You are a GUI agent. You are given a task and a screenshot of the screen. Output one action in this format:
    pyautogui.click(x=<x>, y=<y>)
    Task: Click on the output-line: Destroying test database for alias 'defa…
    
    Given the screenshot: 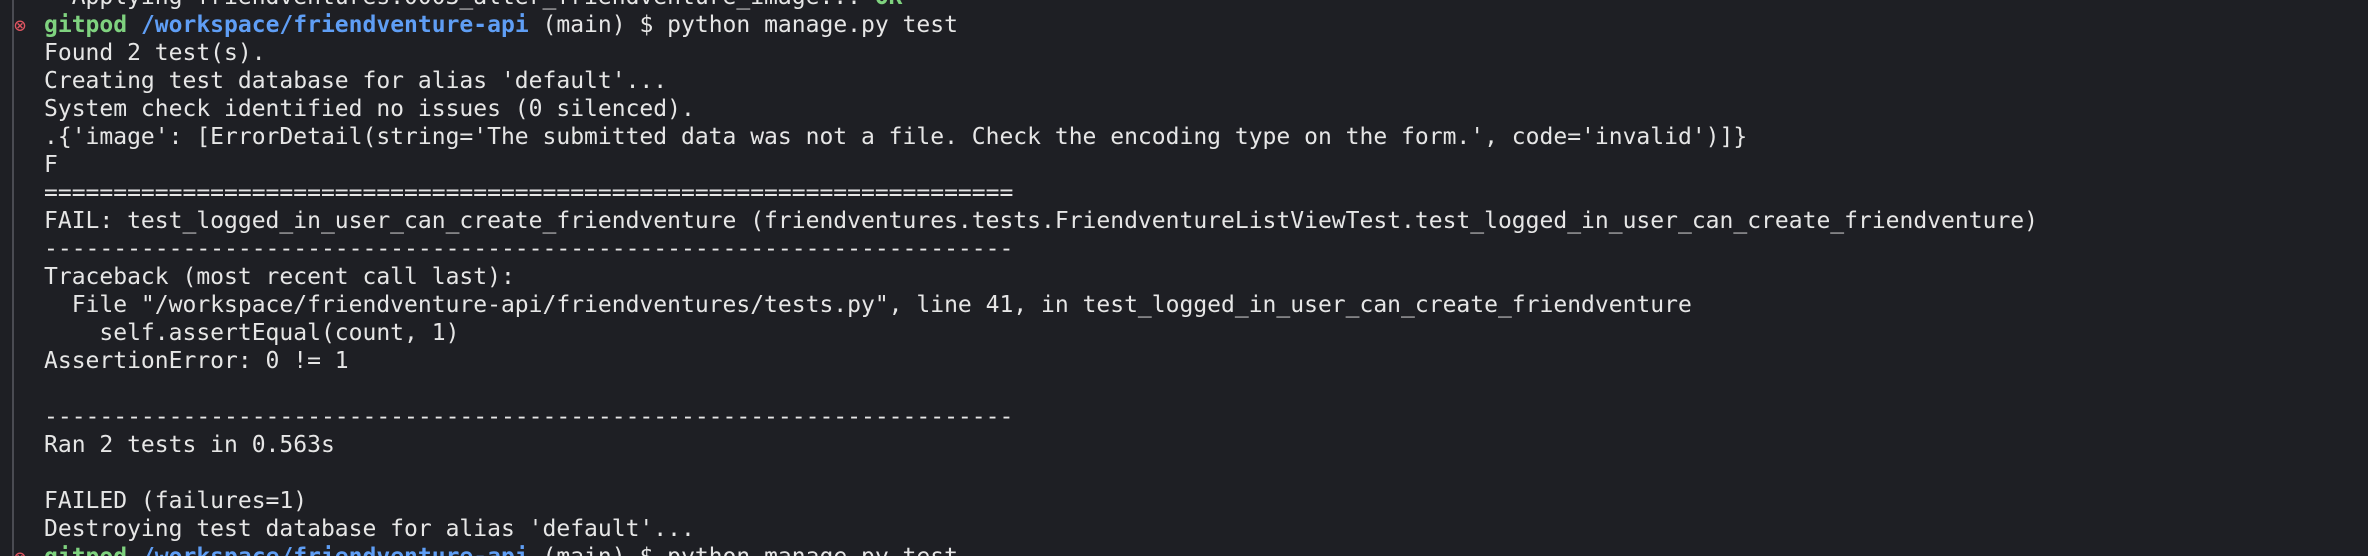 What is the action you would take?
    pyautogui.click(x=369, y=529)
    